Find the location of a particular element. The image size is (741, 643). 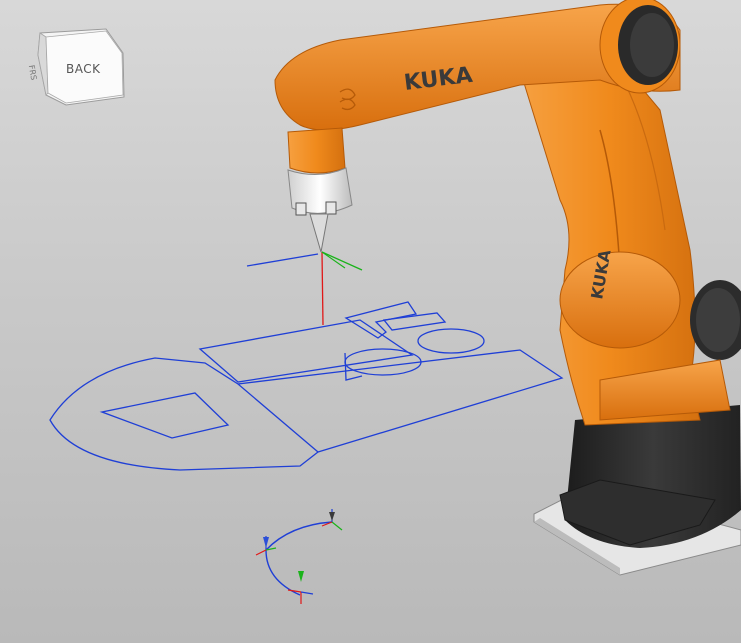

view-cube-back-label: BACK is located at coordinates (83, 69).